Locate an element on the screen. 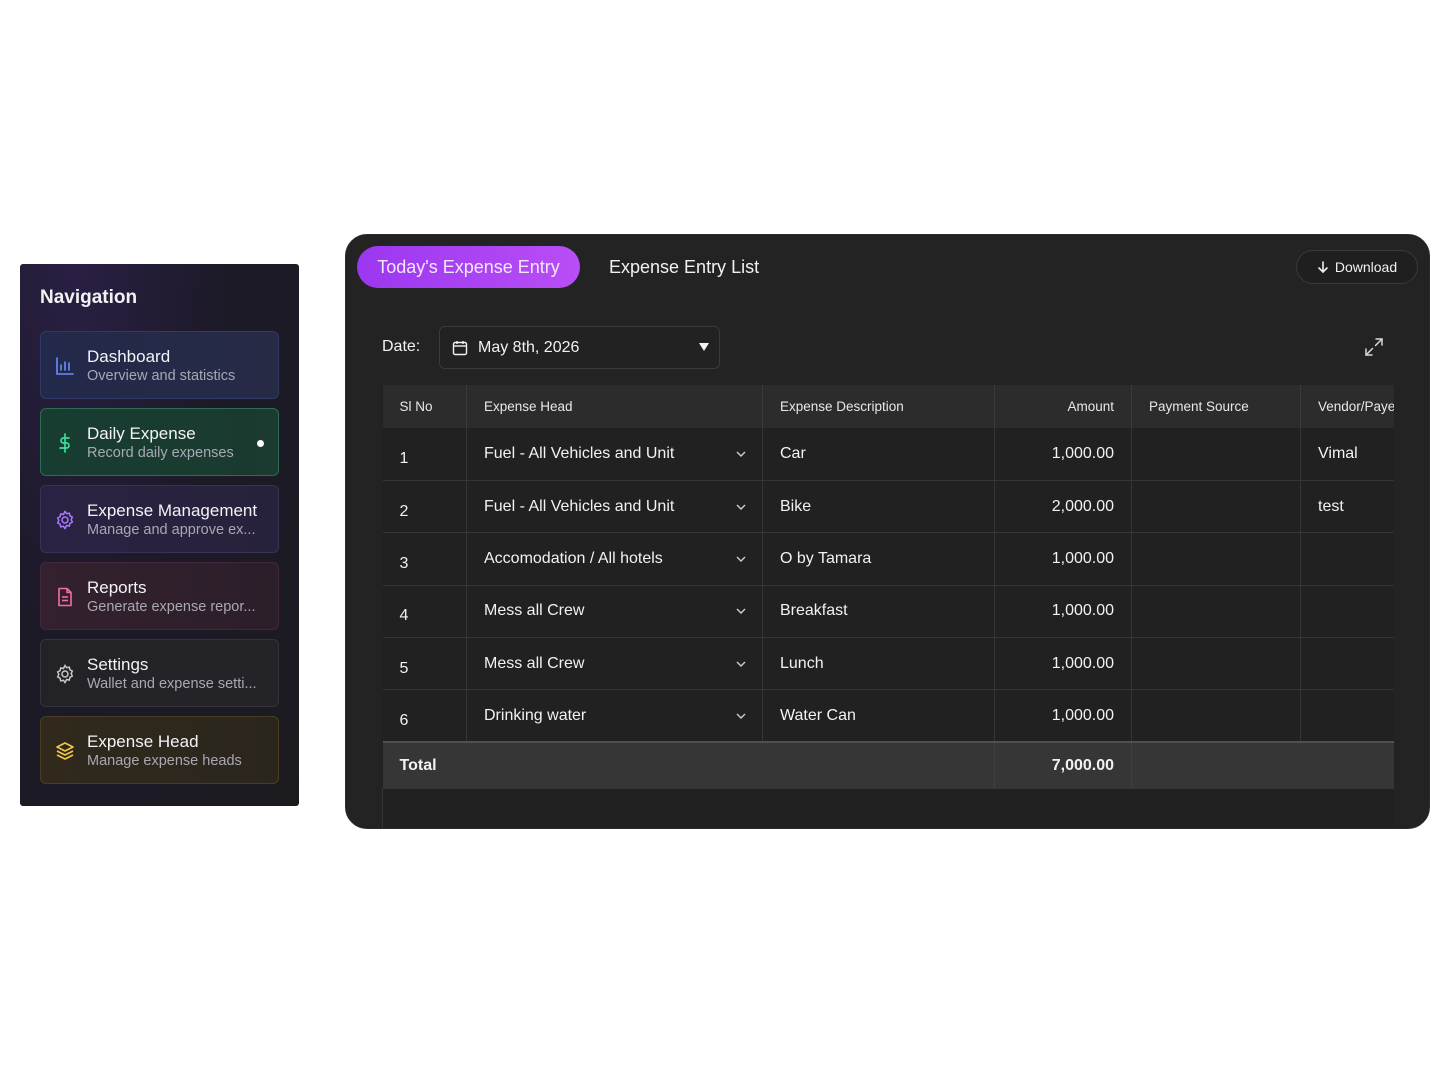  download-button: Download is located at coordinates (1357, 267).